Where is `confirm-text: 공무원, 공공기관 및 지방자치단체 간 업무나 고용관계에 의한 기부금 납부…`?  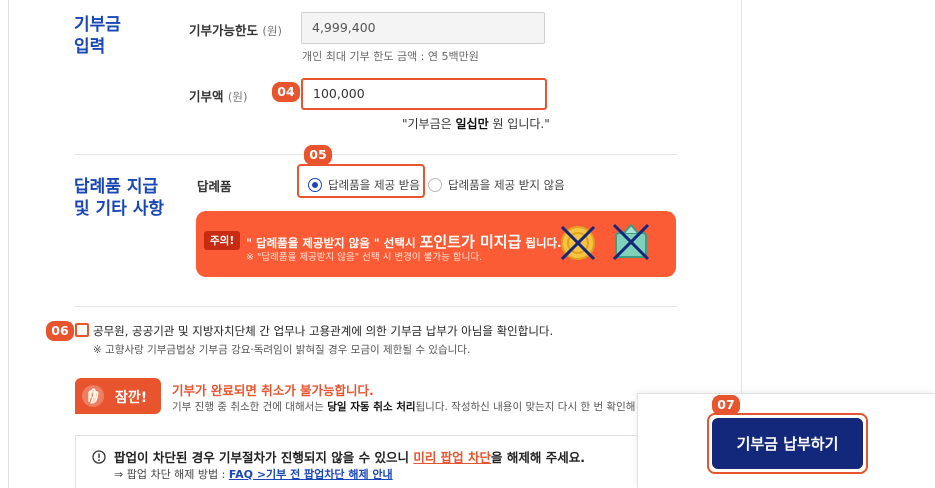
confirm-text: 공무원, 공공기관 및 지방자치단체 간 업무나 고용관계에 의한 기부금 납부… is located at coordinates (323, 331).